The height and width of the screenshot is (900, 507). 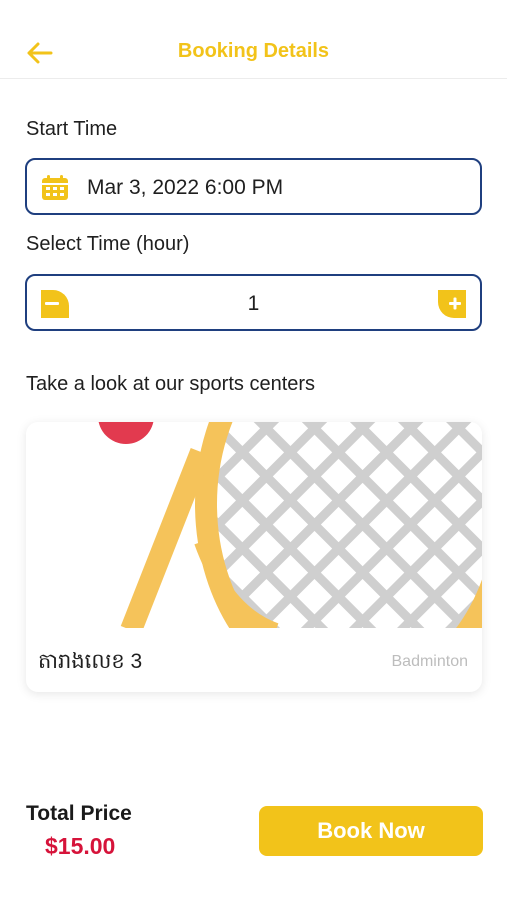 What do you see at coordinates (253, 51) in the screenshot?
I see `page-title: Booking Details` at bounding box center [253, 51].